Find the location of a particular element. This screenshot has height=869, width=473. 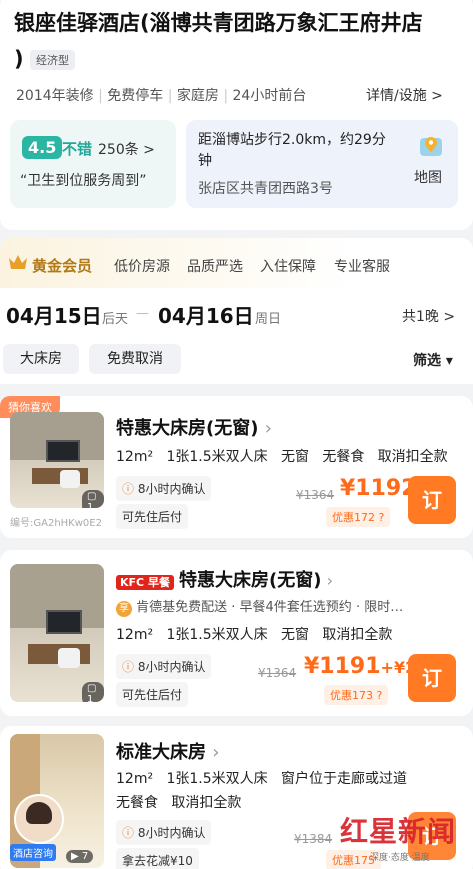

checkout-date: 04月16日 is located at coordinates (206, 314).